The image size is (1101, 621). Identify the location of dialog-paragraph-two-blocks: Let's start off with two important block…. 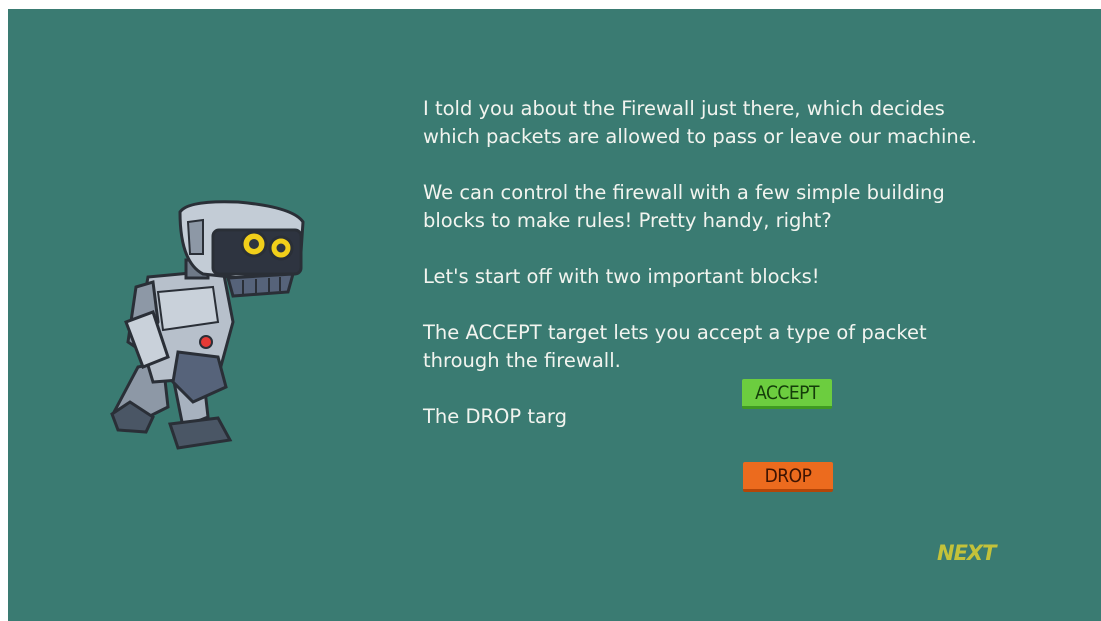
(621, 276).